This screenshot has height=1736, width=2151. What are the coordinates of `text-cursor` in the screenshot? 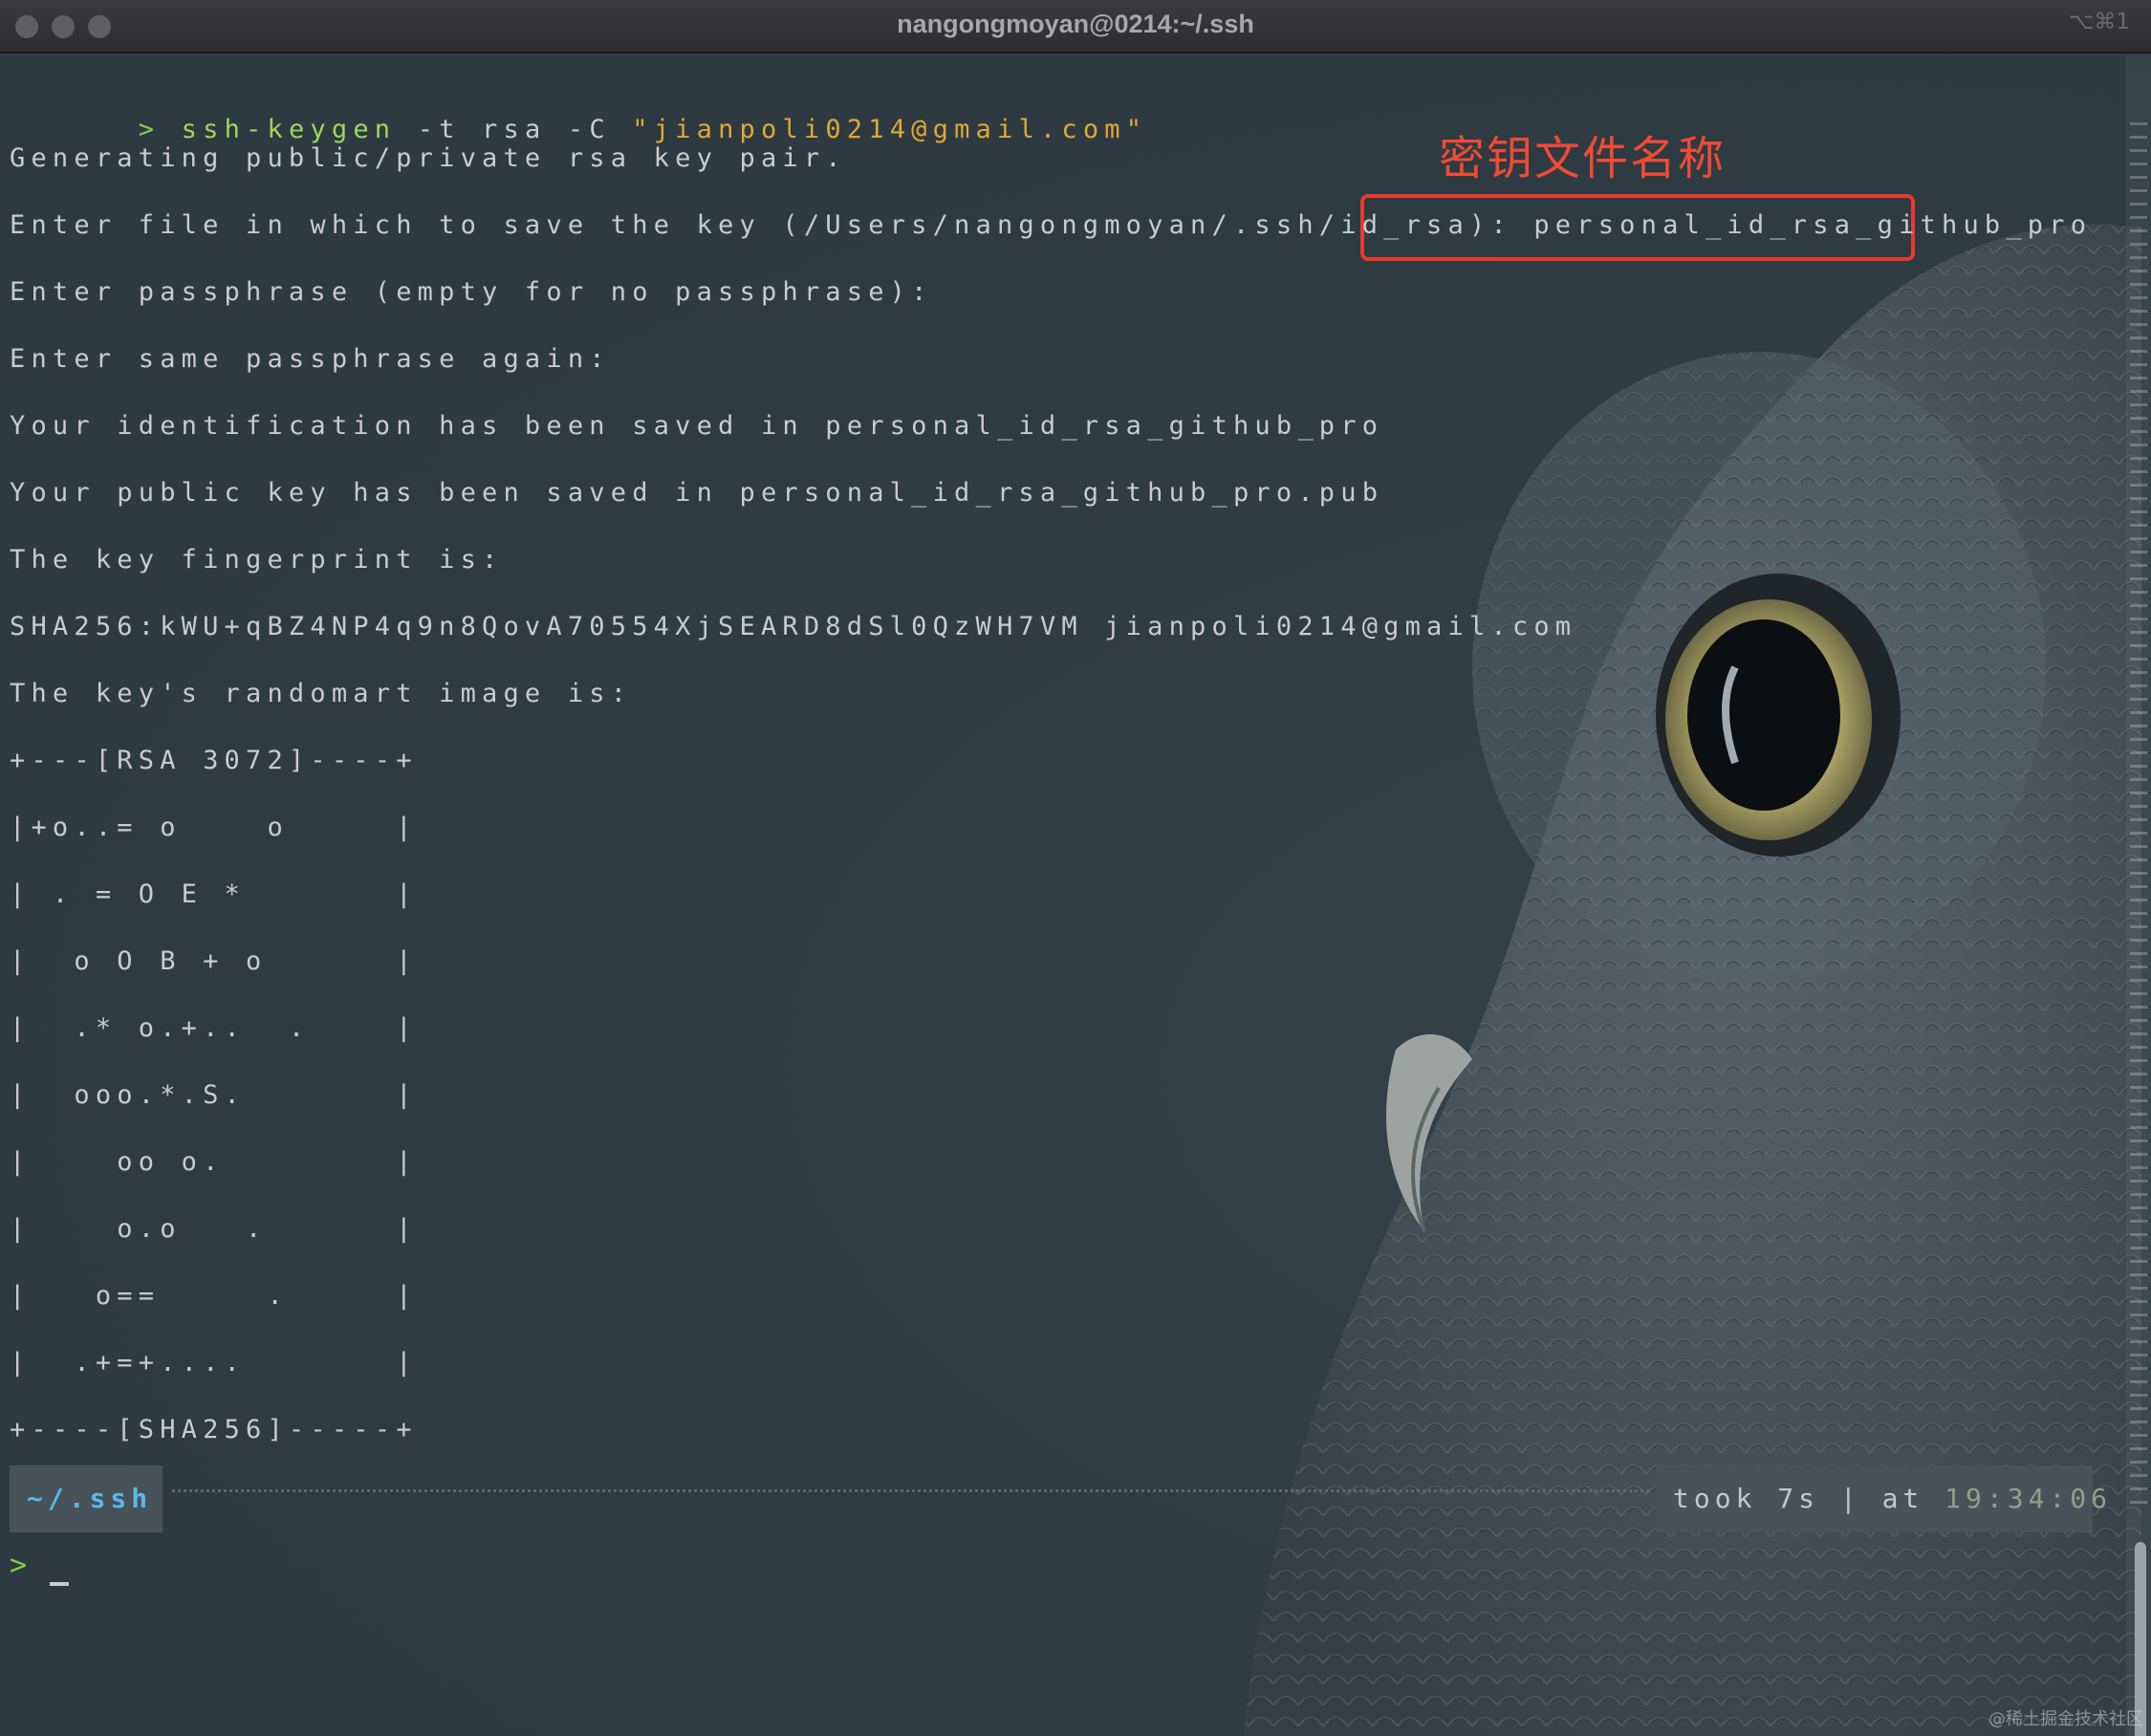 It's located at (60, 1584).